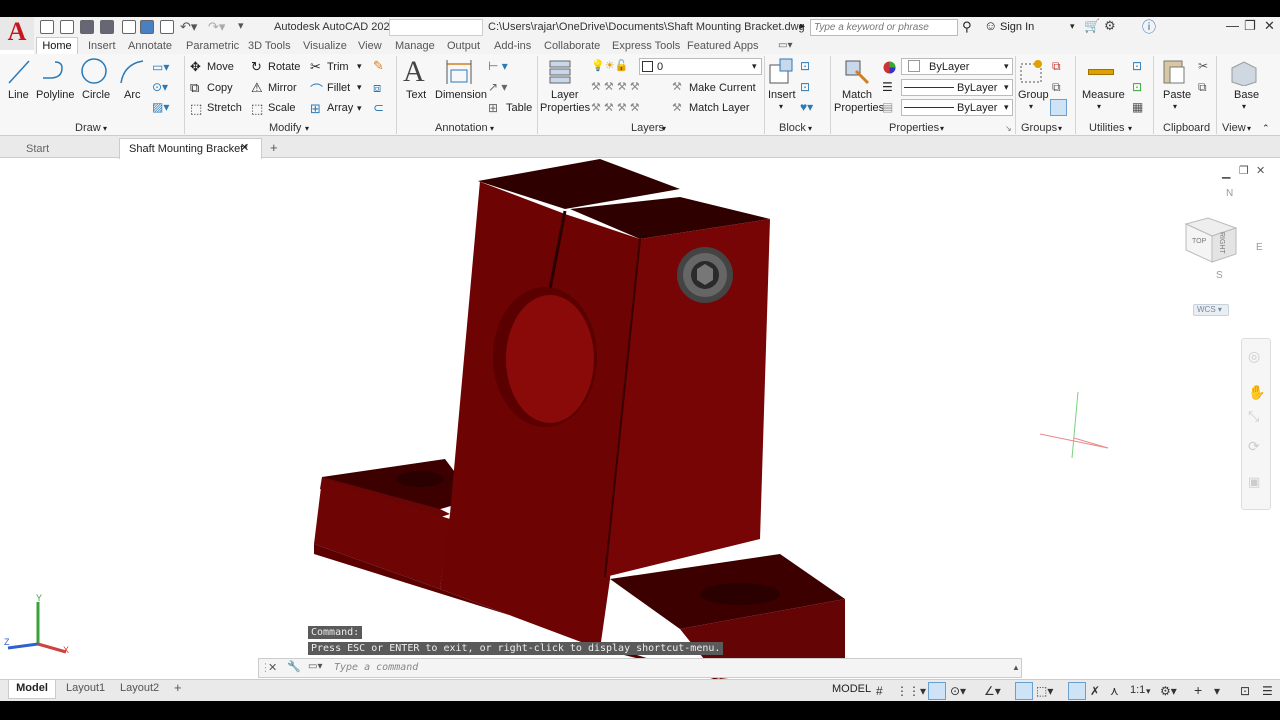 The height and width of the screenshot is (720, 1280). What do you see at coordinates (212, 46) in the screenshot?
I see `tab-parametric: Parametric` at bounding box center [212, 46].